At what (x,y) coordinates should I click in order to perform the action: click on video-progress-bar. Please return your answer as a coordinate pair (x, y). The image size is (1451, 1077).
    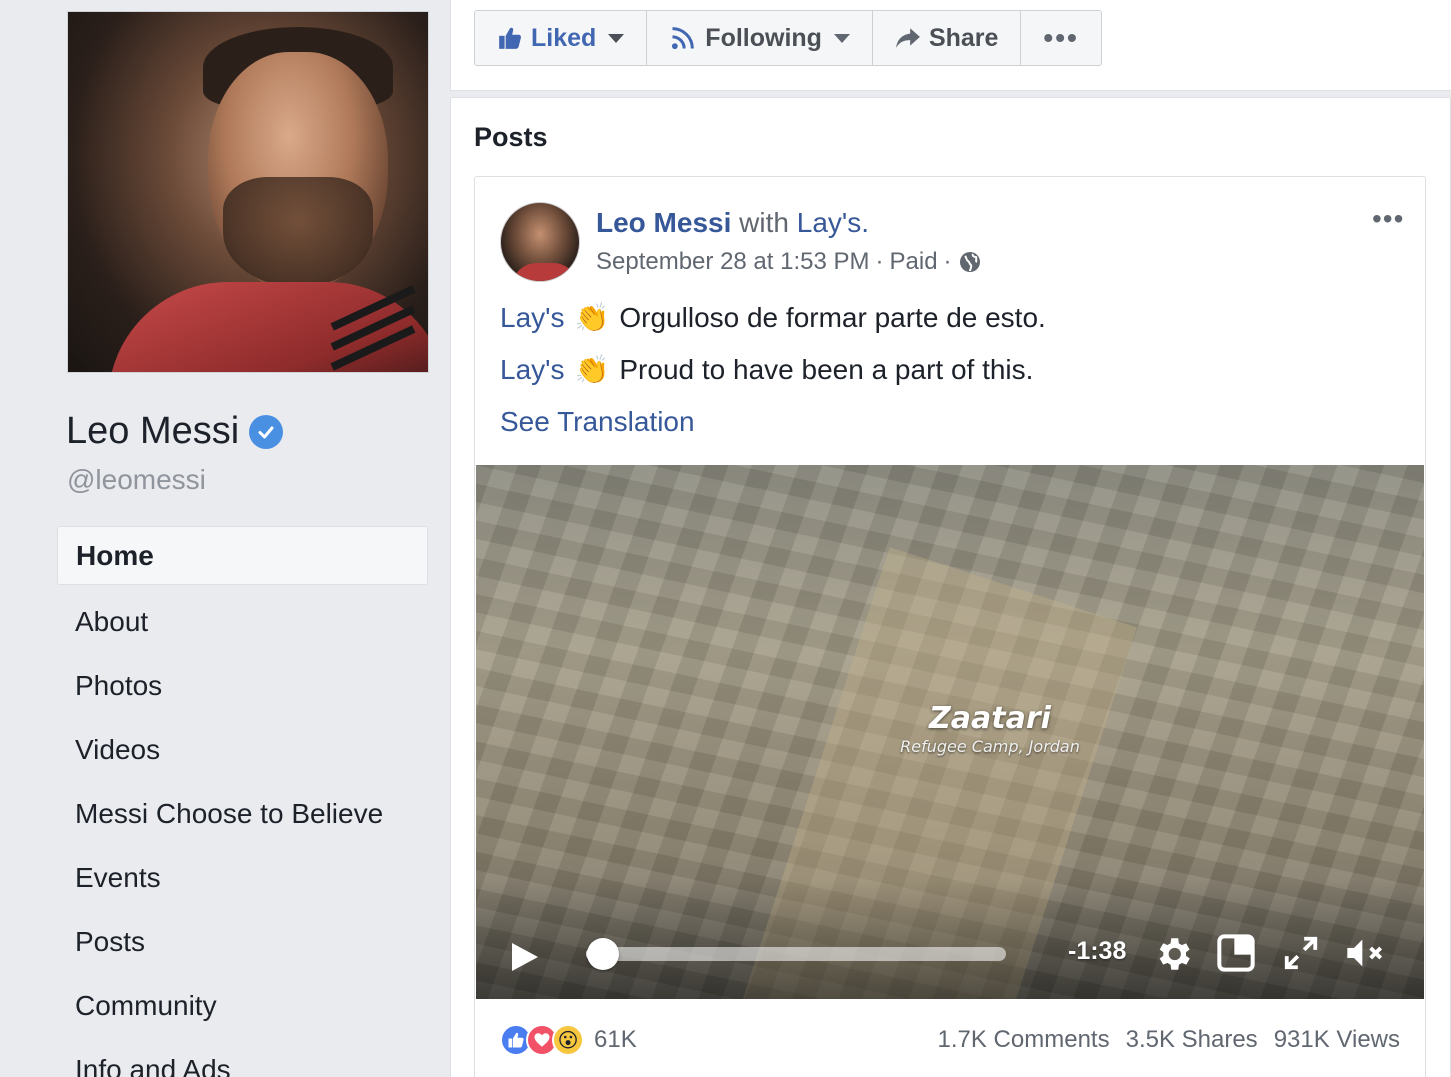
    Looking at the image, I should click on (796, 954).